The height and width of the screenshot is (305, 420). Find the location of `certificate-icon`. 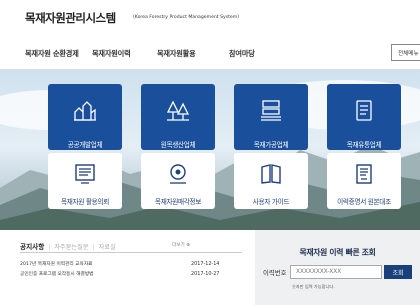

certificate-icon is located at coordinates (364, 174).